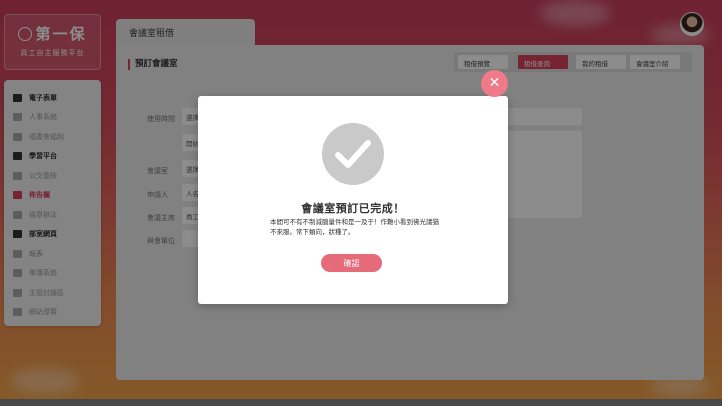 The height and width of the screenshot is (406, 722). Describe the element at coordinates (361, 402) in the screenshot. I see `bottom-bar` at that location.